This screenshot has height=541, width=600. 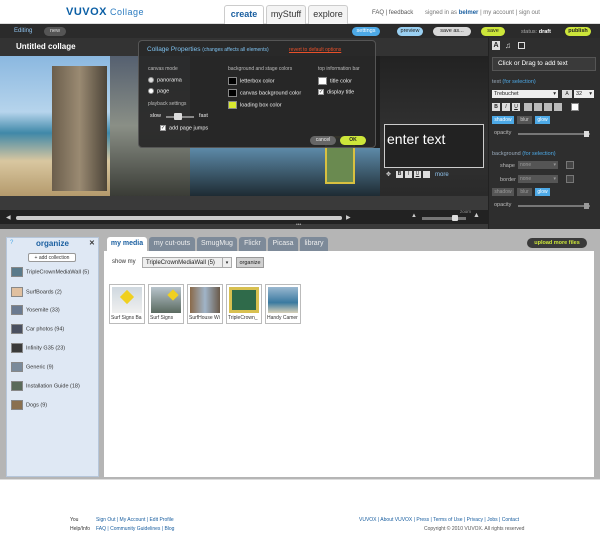 What do you see at coordinates (557, 243) in the screenshot?
I see `upload-files-button: upload more files` at bounding box center [557, 243].